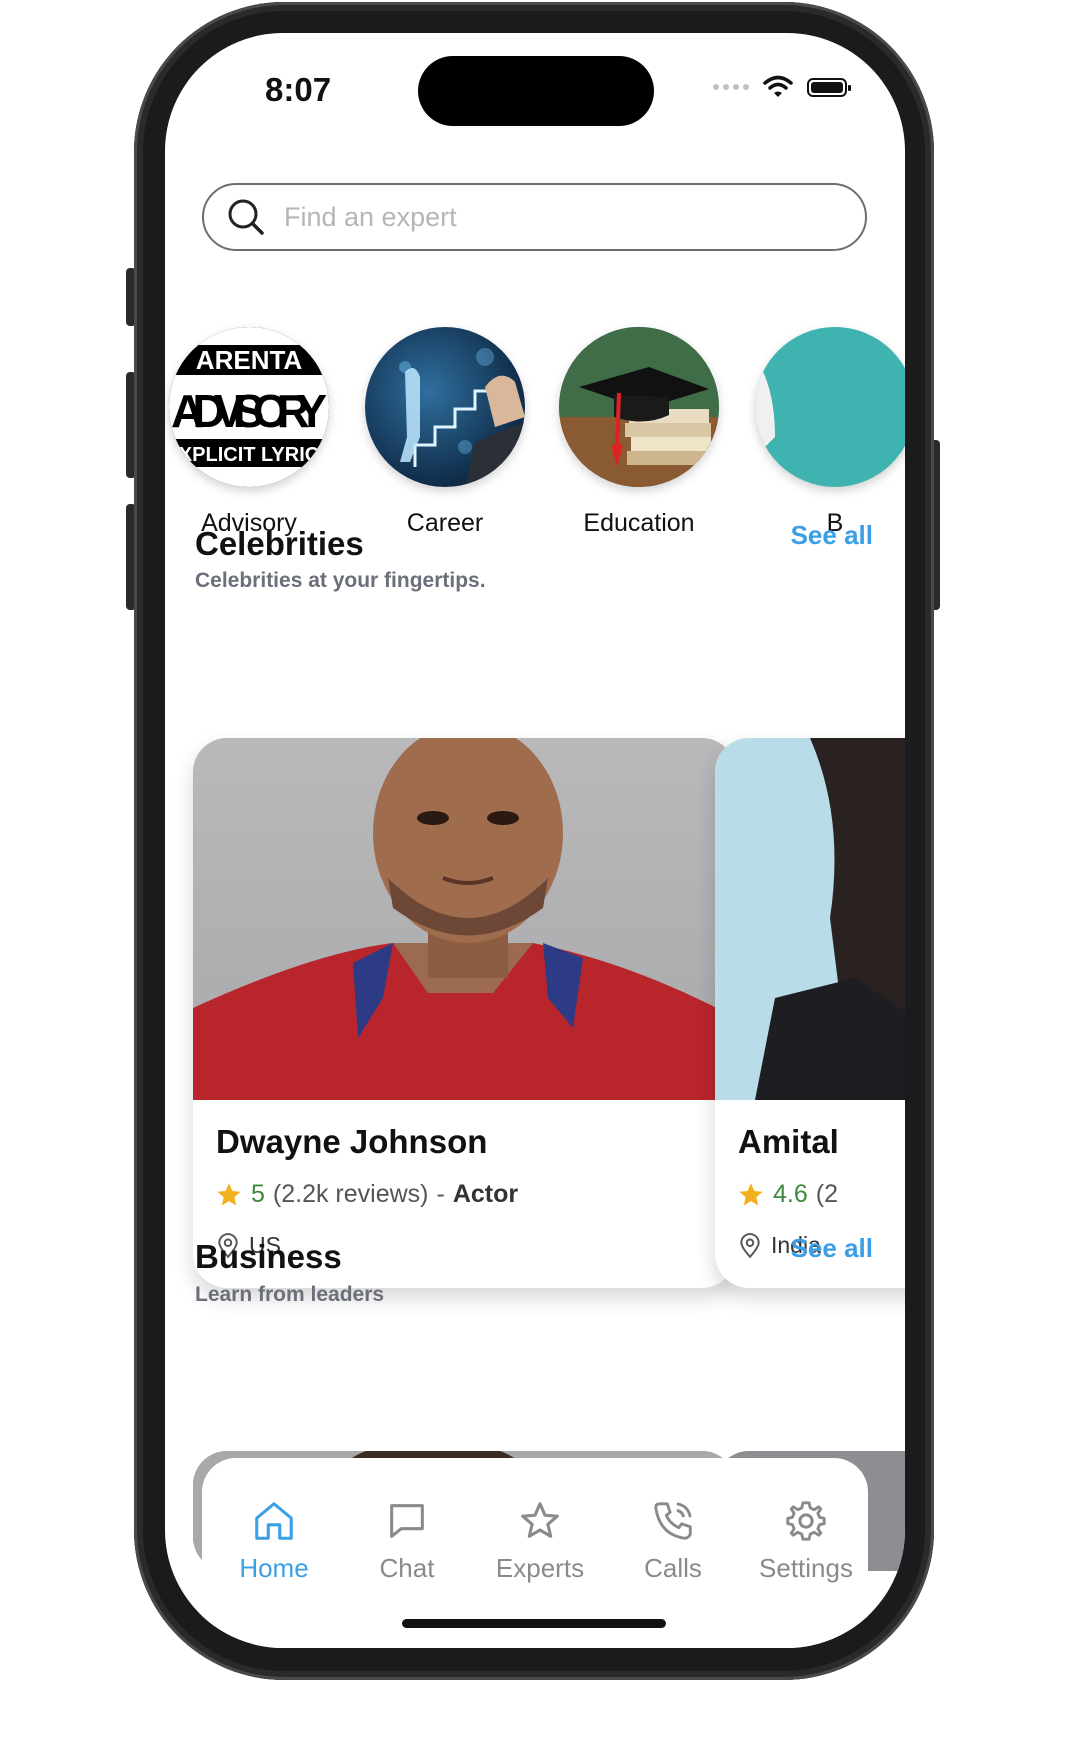 This screenshot has width=1068, height=1764. What do you see at coordinates (279, 543) in the screenshot?
I see `celebrities-title: Celebrities` at bounding box center [279, 543].